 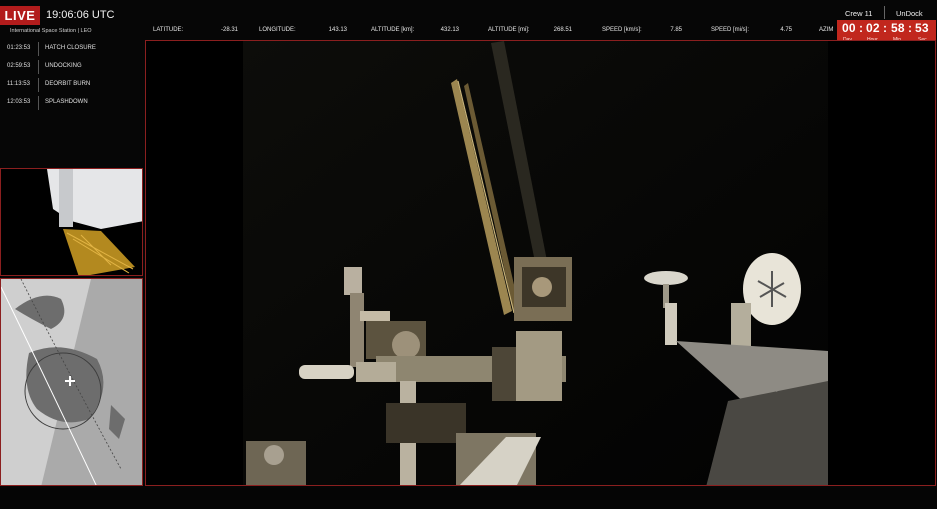 I want to click on countdown-hour: 02, so click(x=873, y=28).